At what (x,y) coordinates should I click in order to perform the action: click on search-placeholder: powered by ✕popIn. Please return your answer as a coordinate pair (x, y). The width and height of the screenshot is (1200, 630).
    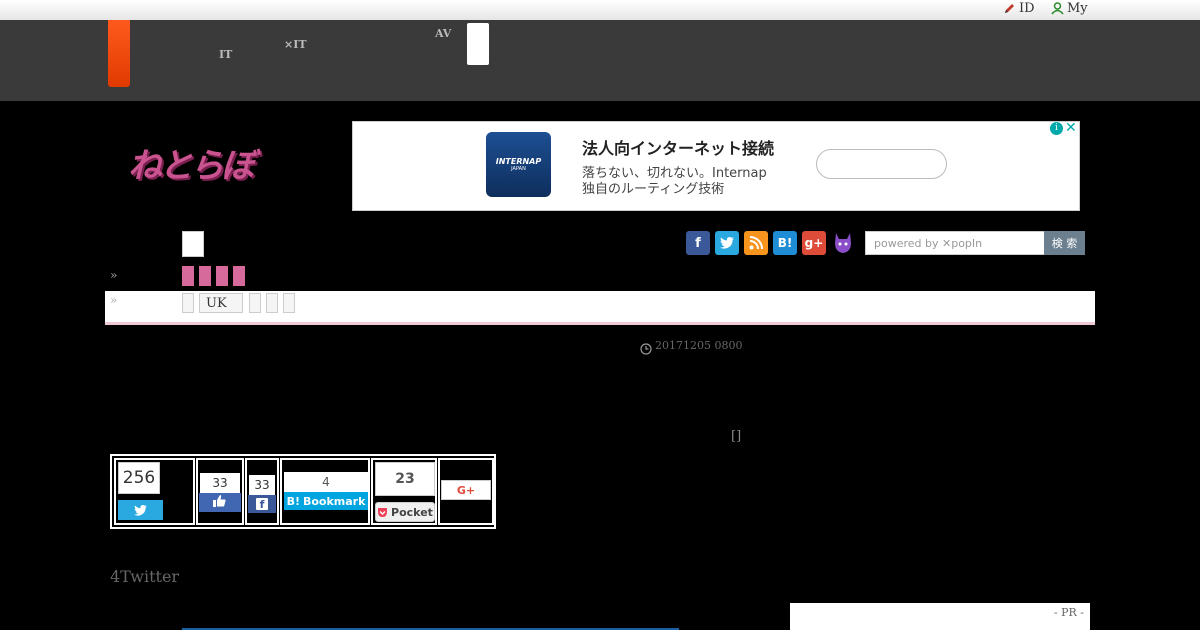
    Looking at the image, I should click on (928, 243).